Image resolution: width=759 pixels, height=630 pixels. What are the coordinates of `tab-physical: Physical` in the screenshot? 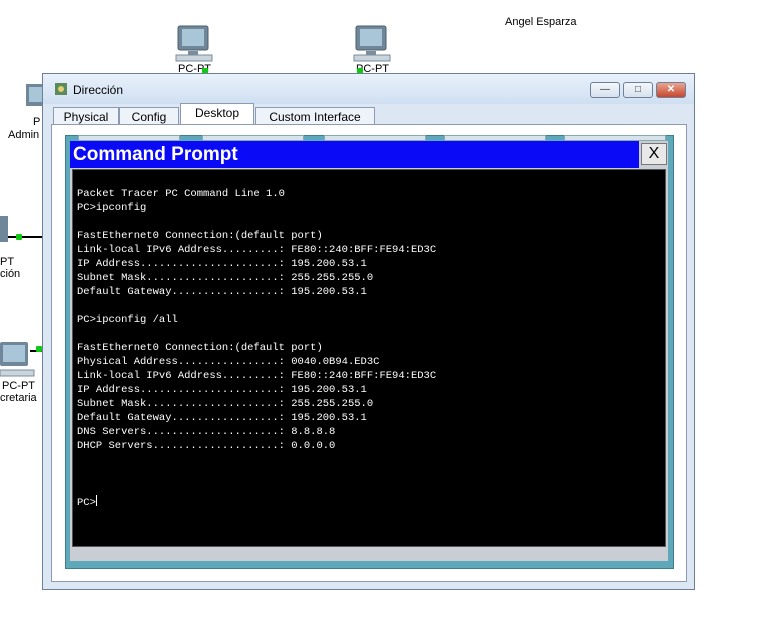 It's located at (86, 116).